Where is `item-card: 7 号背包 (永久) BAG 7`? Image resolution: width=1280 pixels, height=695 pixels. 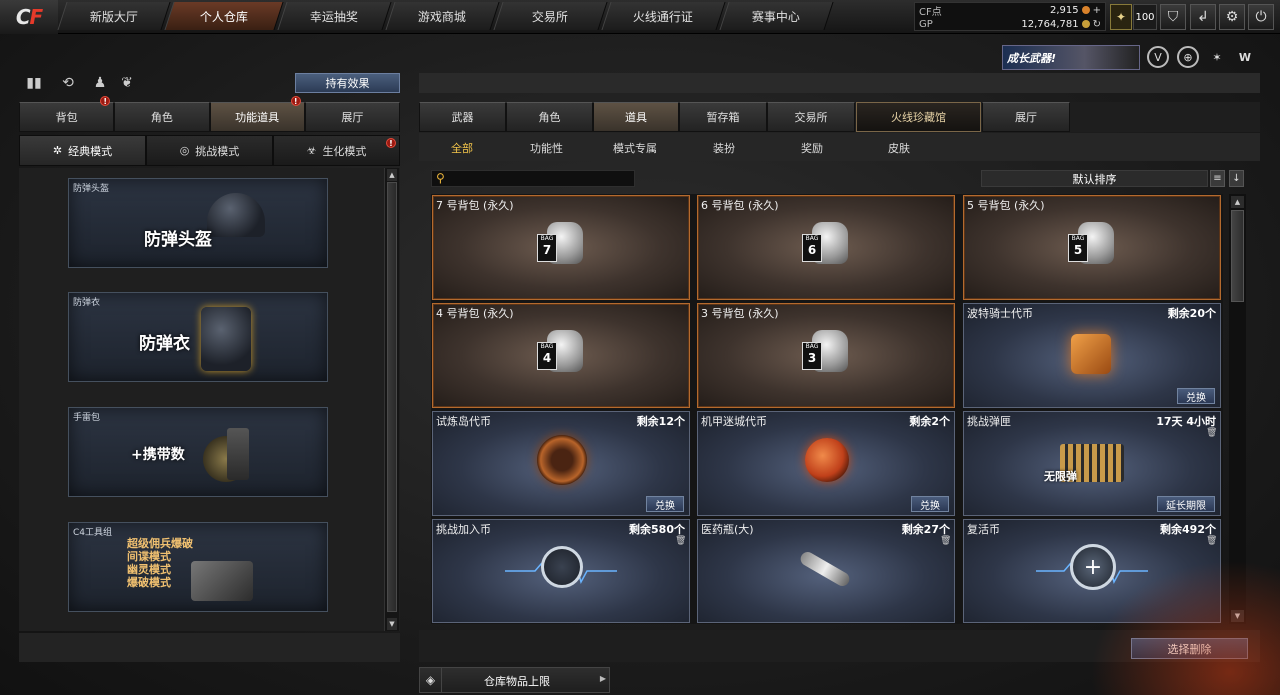 item-card: 7 号背包 (永久) BAG 7 is located at coordinates (561, 247).